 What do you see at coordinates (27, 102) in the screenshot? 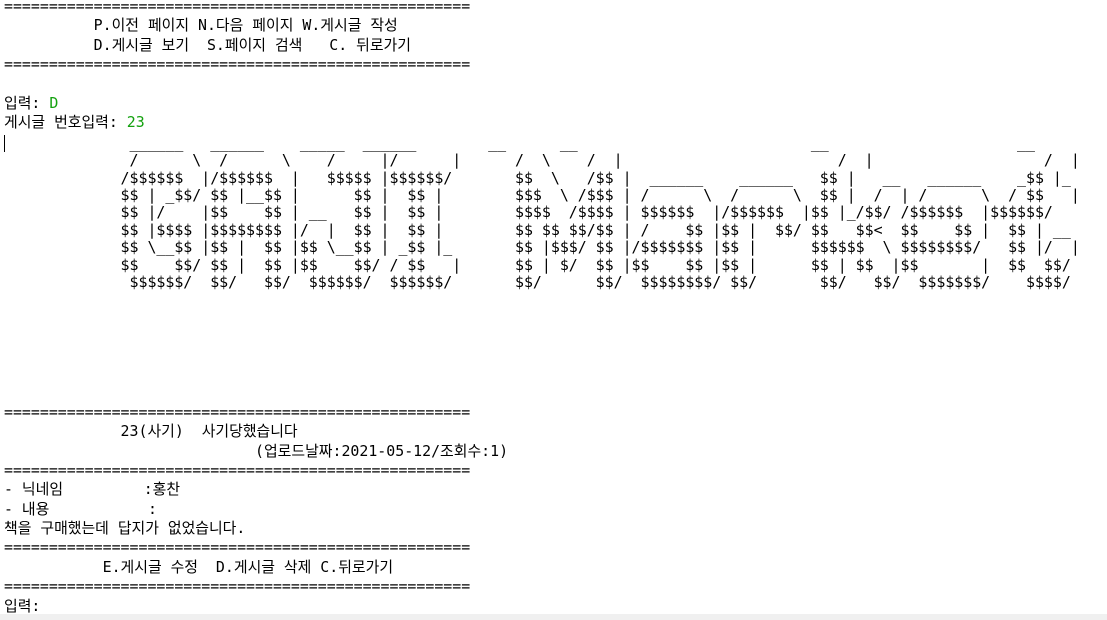
I see `input-label: 입력:` at bounding box center [27, 102].